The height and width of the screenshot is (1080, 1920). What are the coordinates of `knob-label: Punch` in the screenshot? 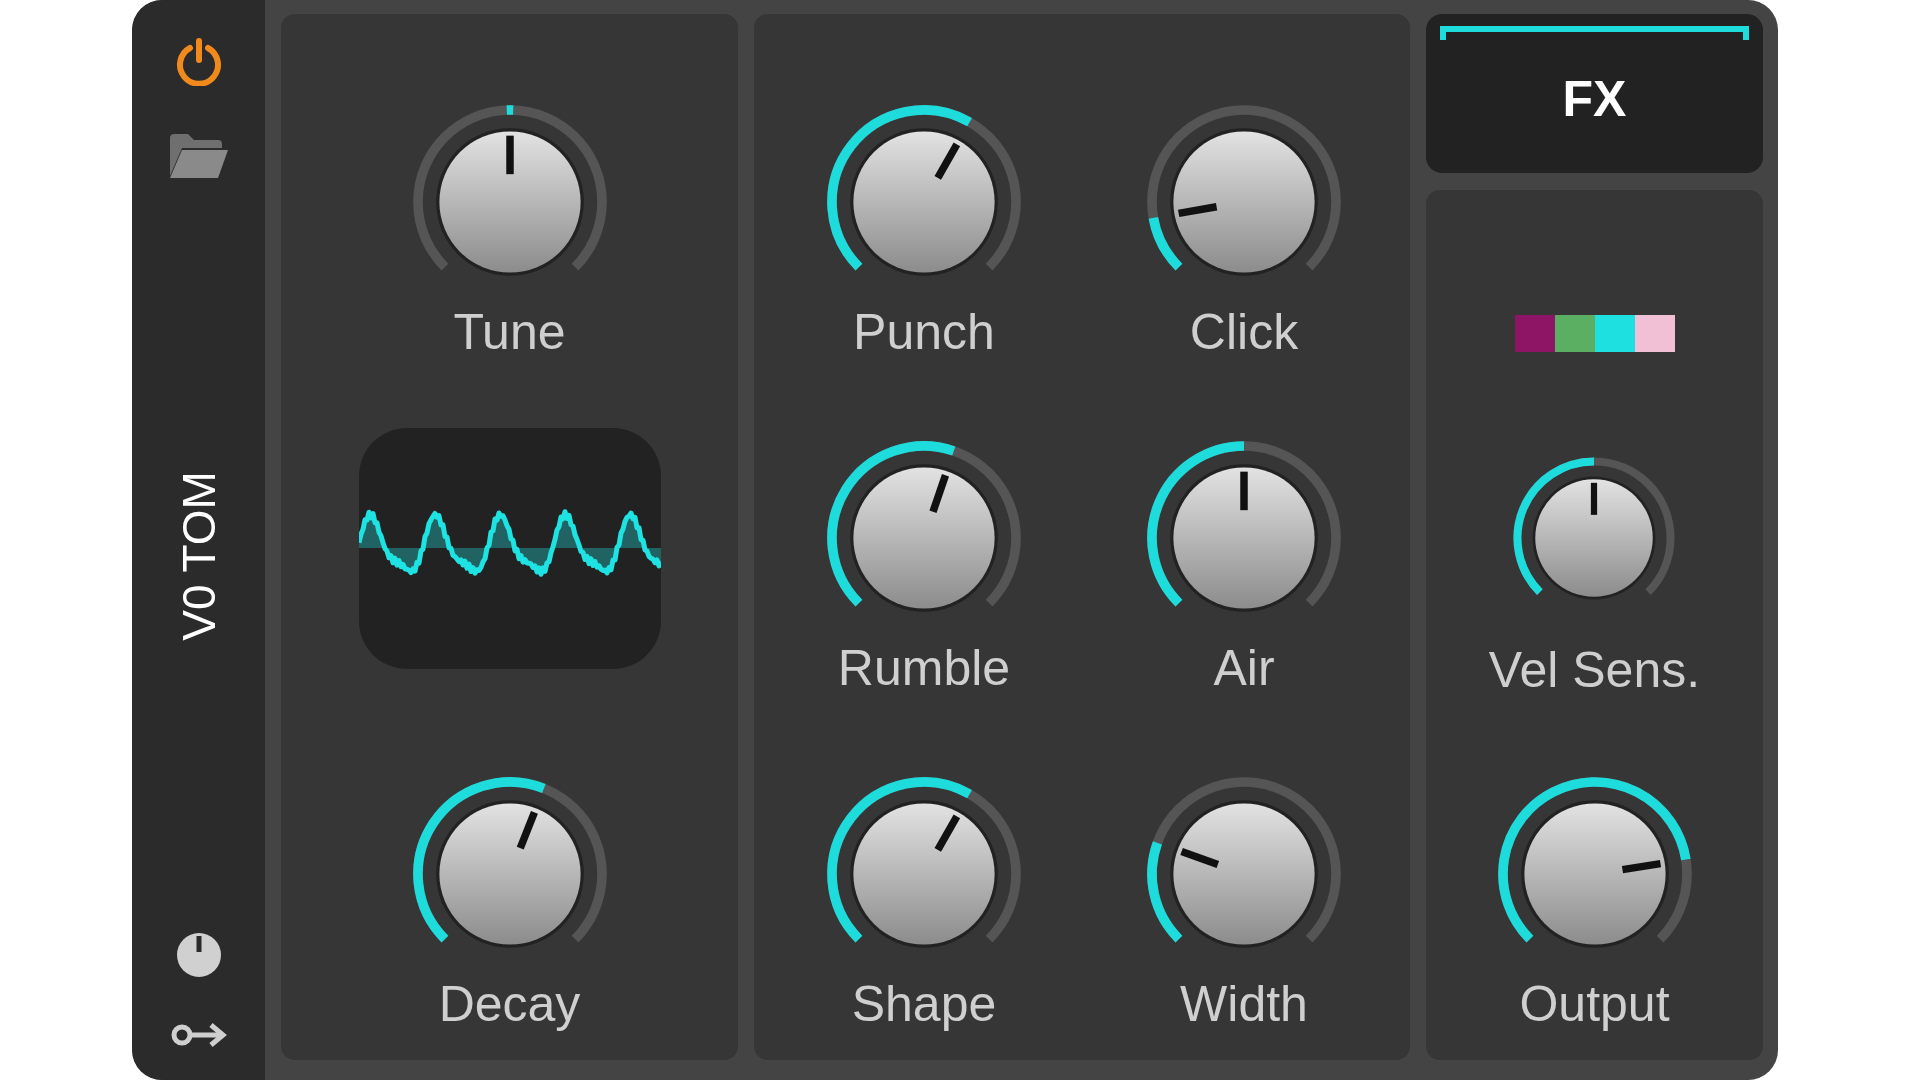 It's located at (924, 332).